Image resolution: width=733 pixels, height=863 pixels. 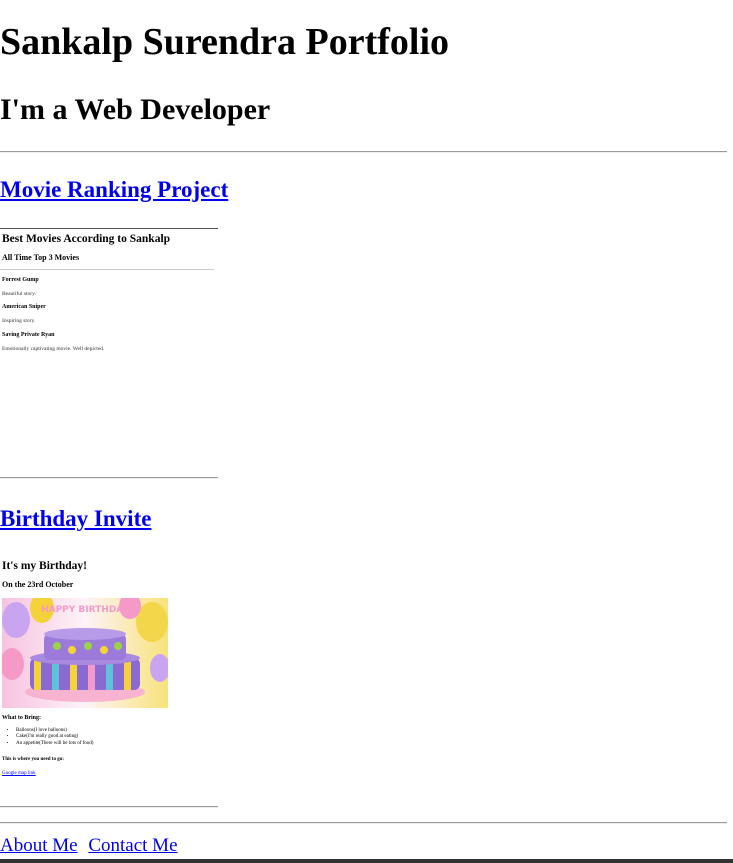 What do you see at coordinates (24, 307) in the screenshot?
I see `movie-title: American Sniper` at bounding box center [24, 307].